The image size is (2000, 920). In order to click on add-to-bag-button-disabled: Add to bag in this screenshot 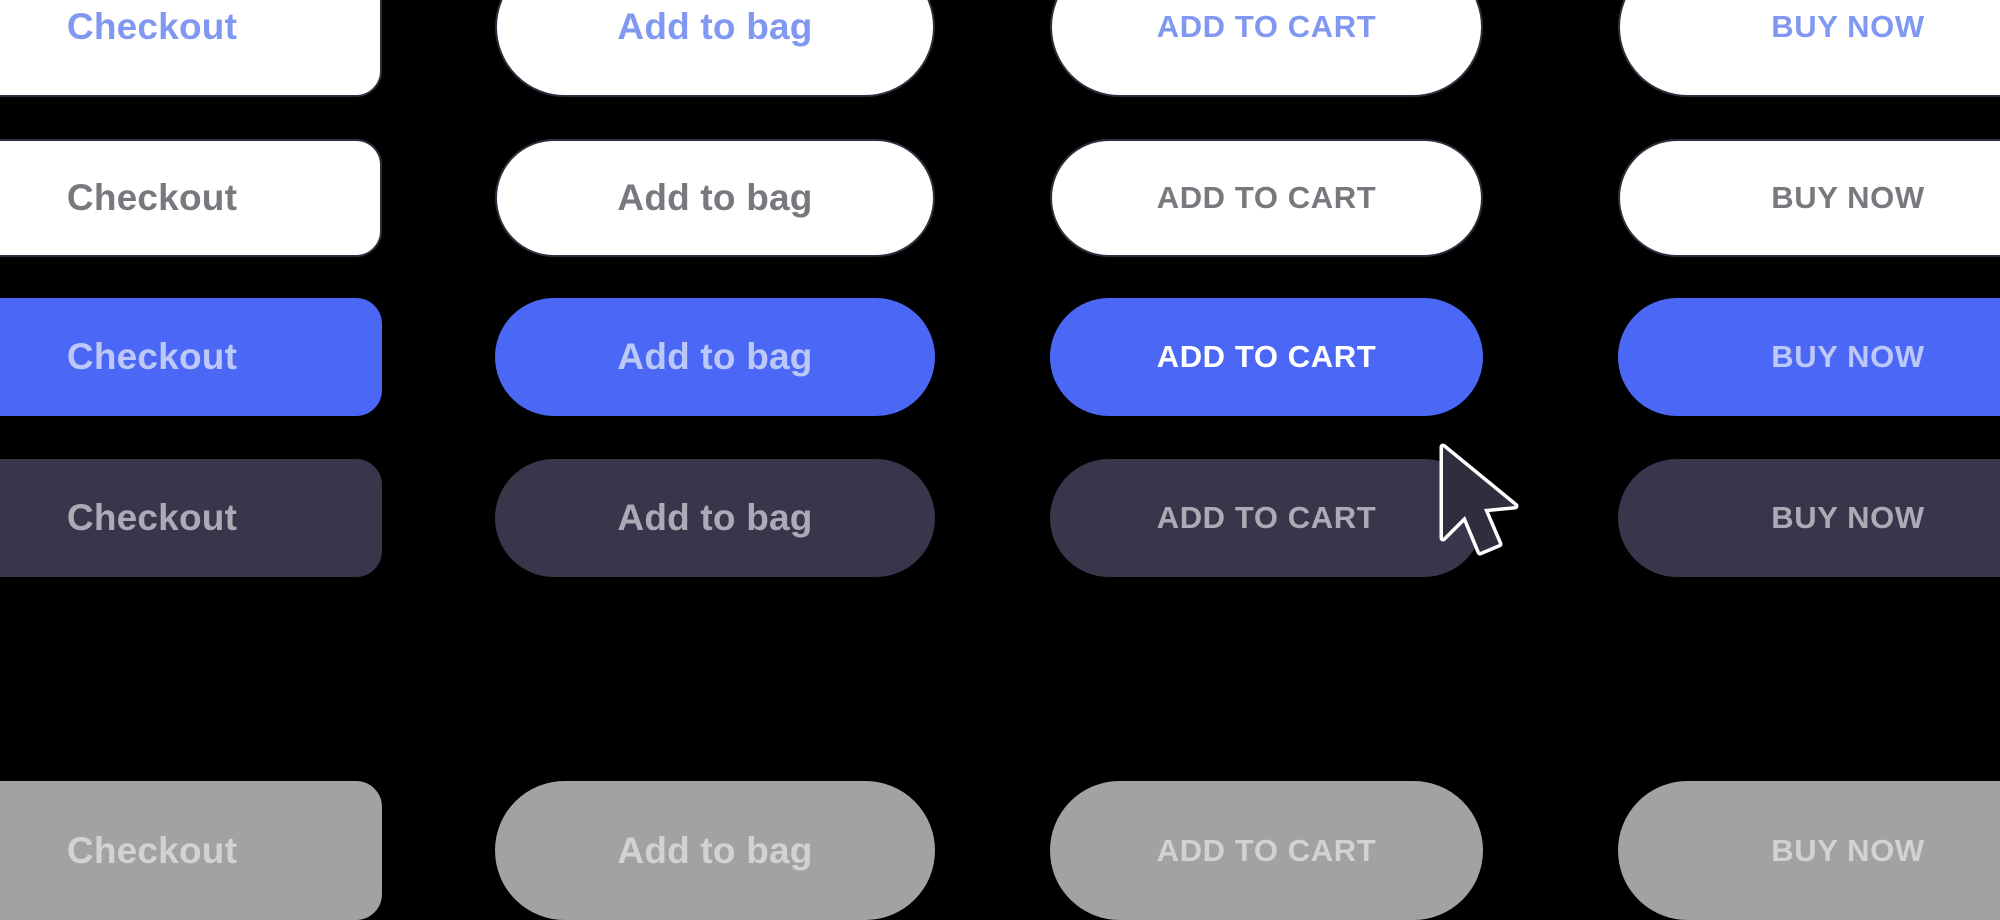, I will do `click(715, 850)`.